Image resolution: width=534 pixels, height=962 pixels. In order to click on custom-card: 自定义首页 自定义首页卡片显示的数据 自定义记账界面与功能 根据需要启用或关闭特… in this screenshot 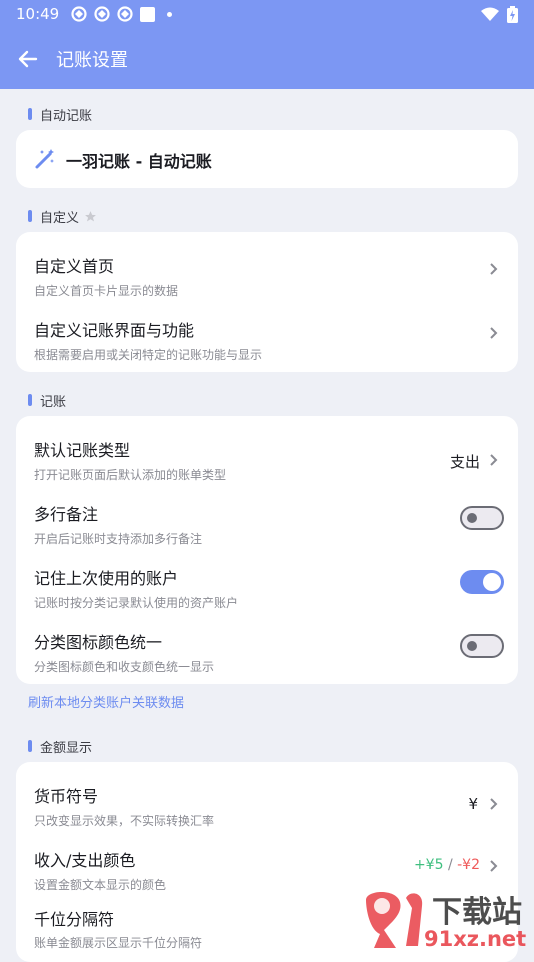, I will do `click(267, 302)`.